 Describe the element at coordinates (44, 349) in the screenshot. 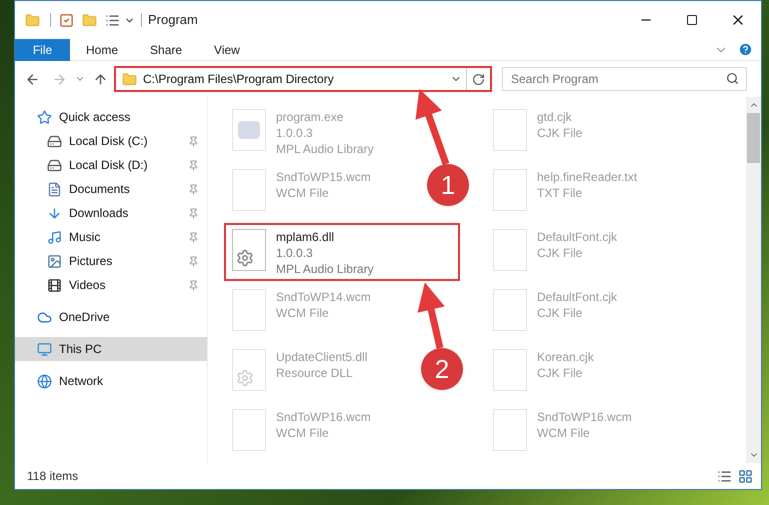

I see `monitor-icon` at that location.